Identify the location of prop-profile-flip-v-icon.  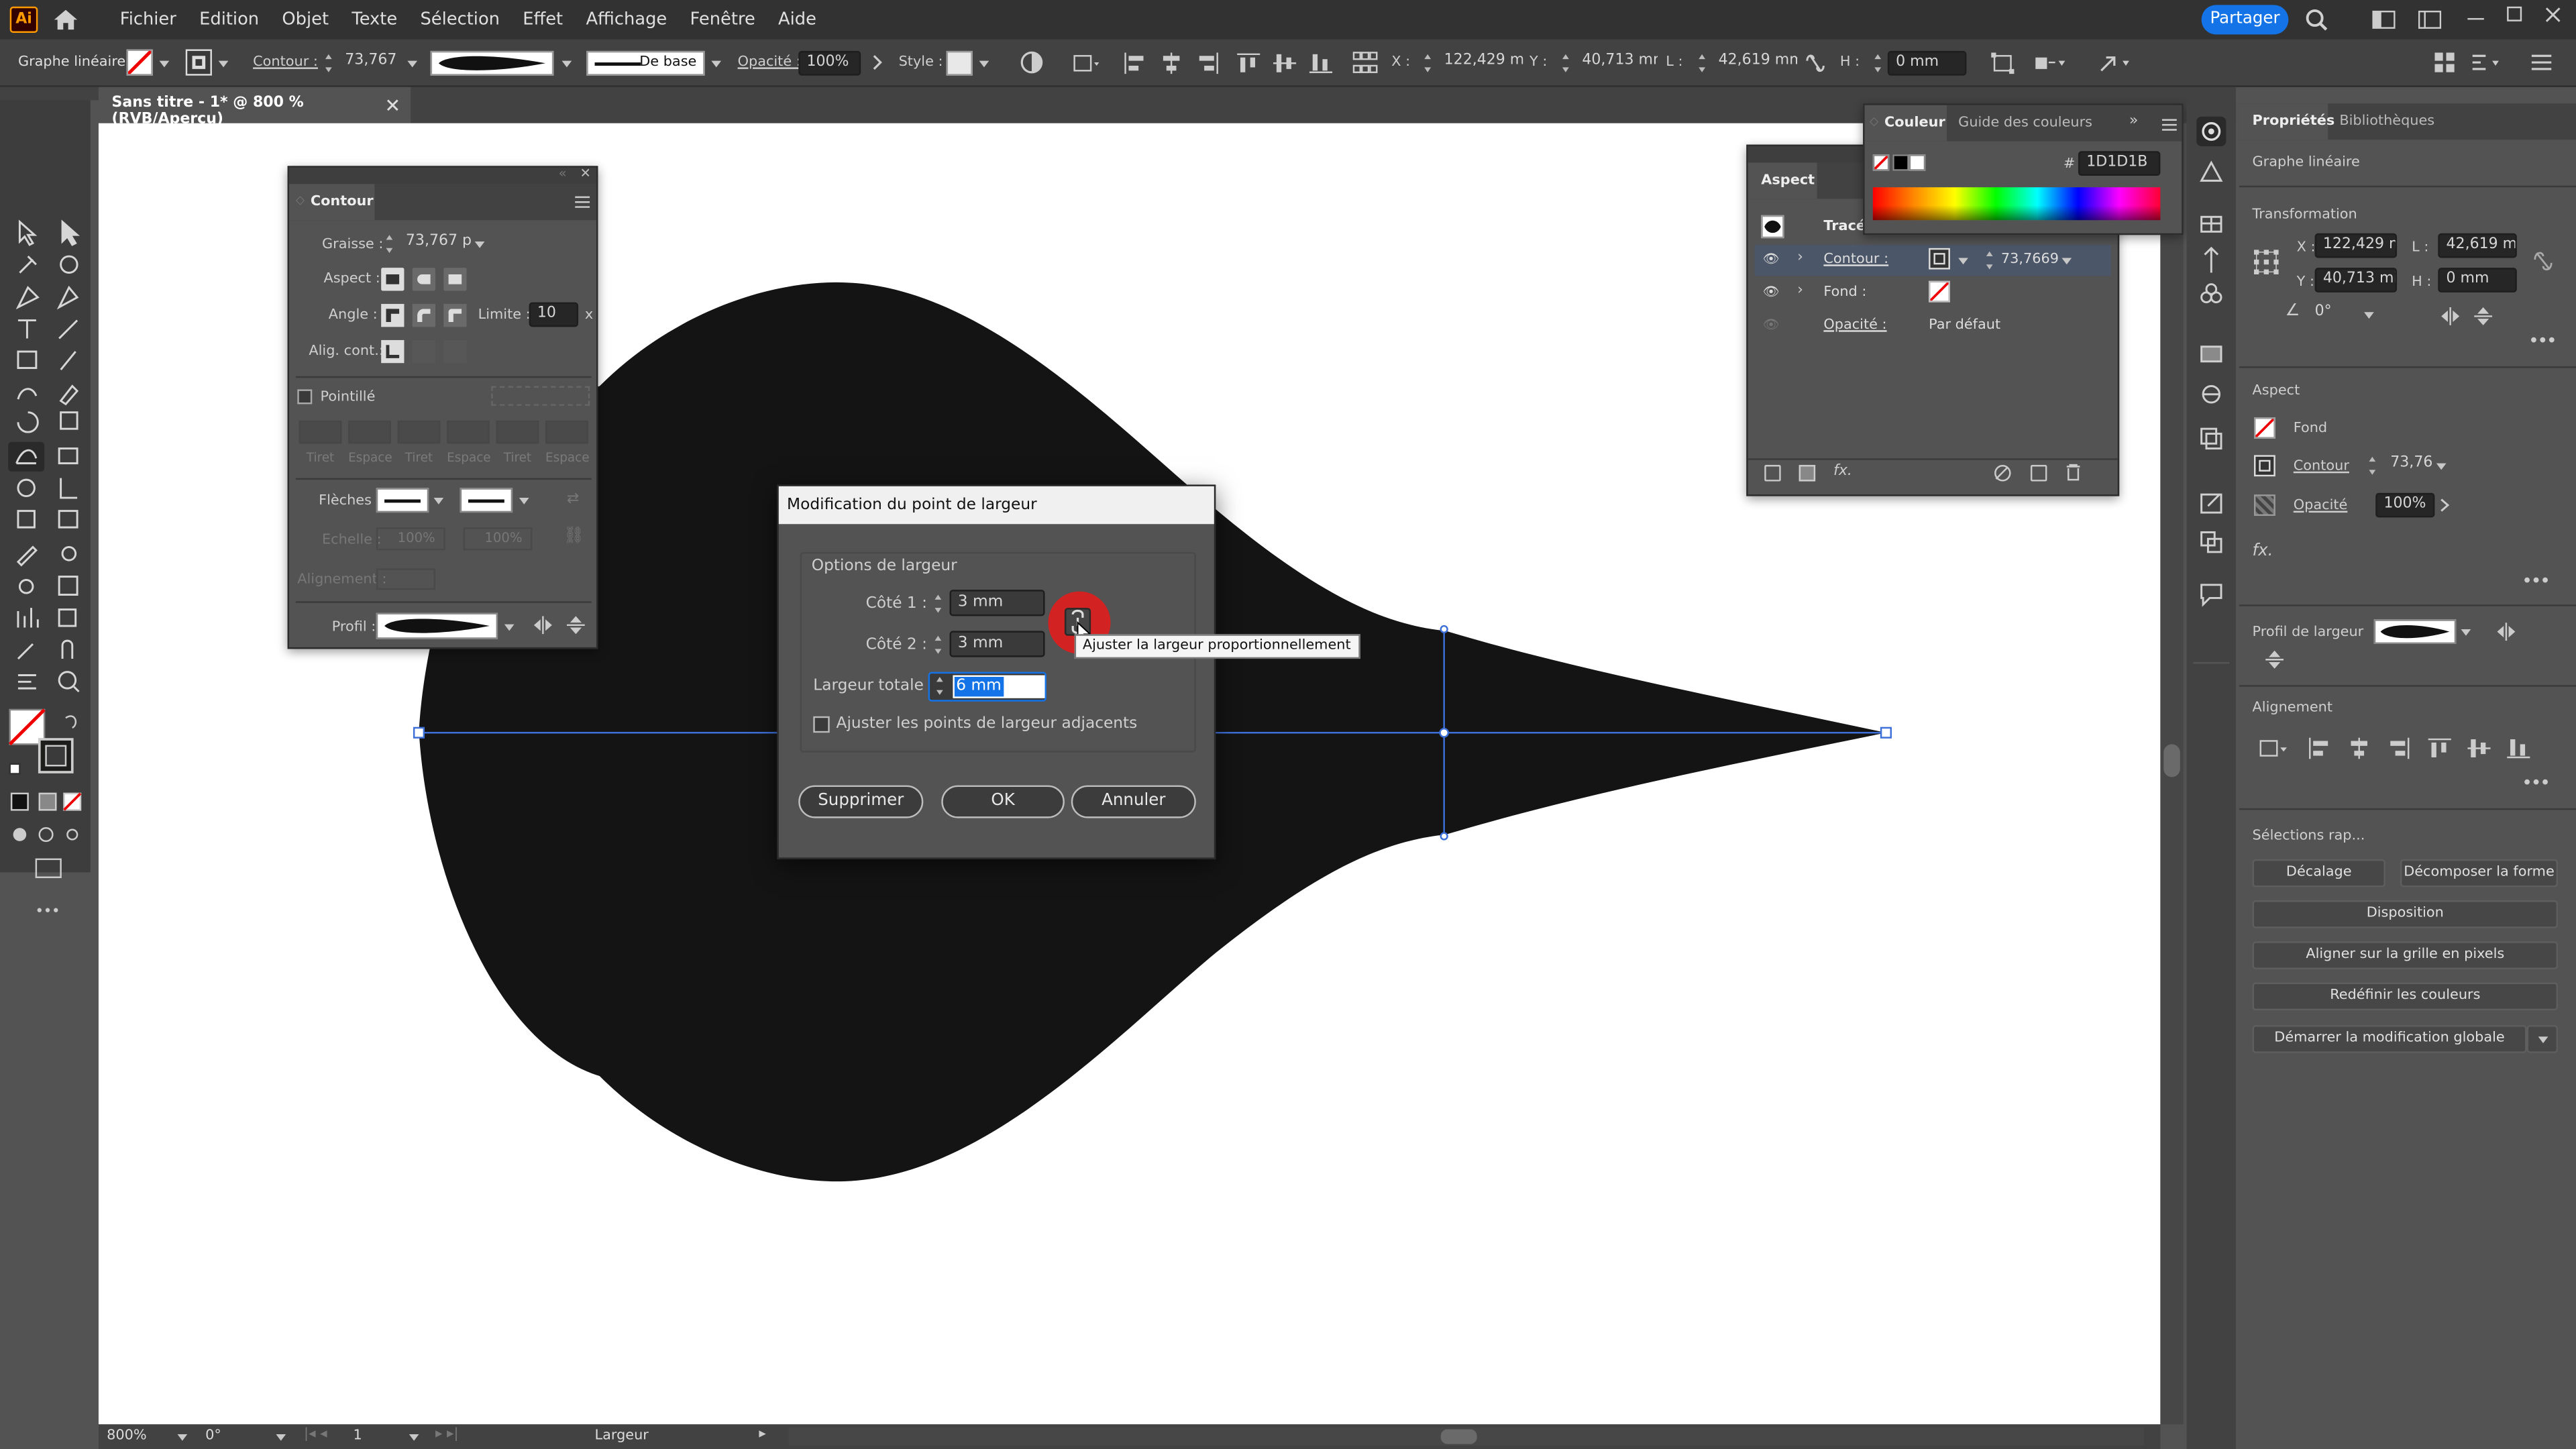
(2274, 659).